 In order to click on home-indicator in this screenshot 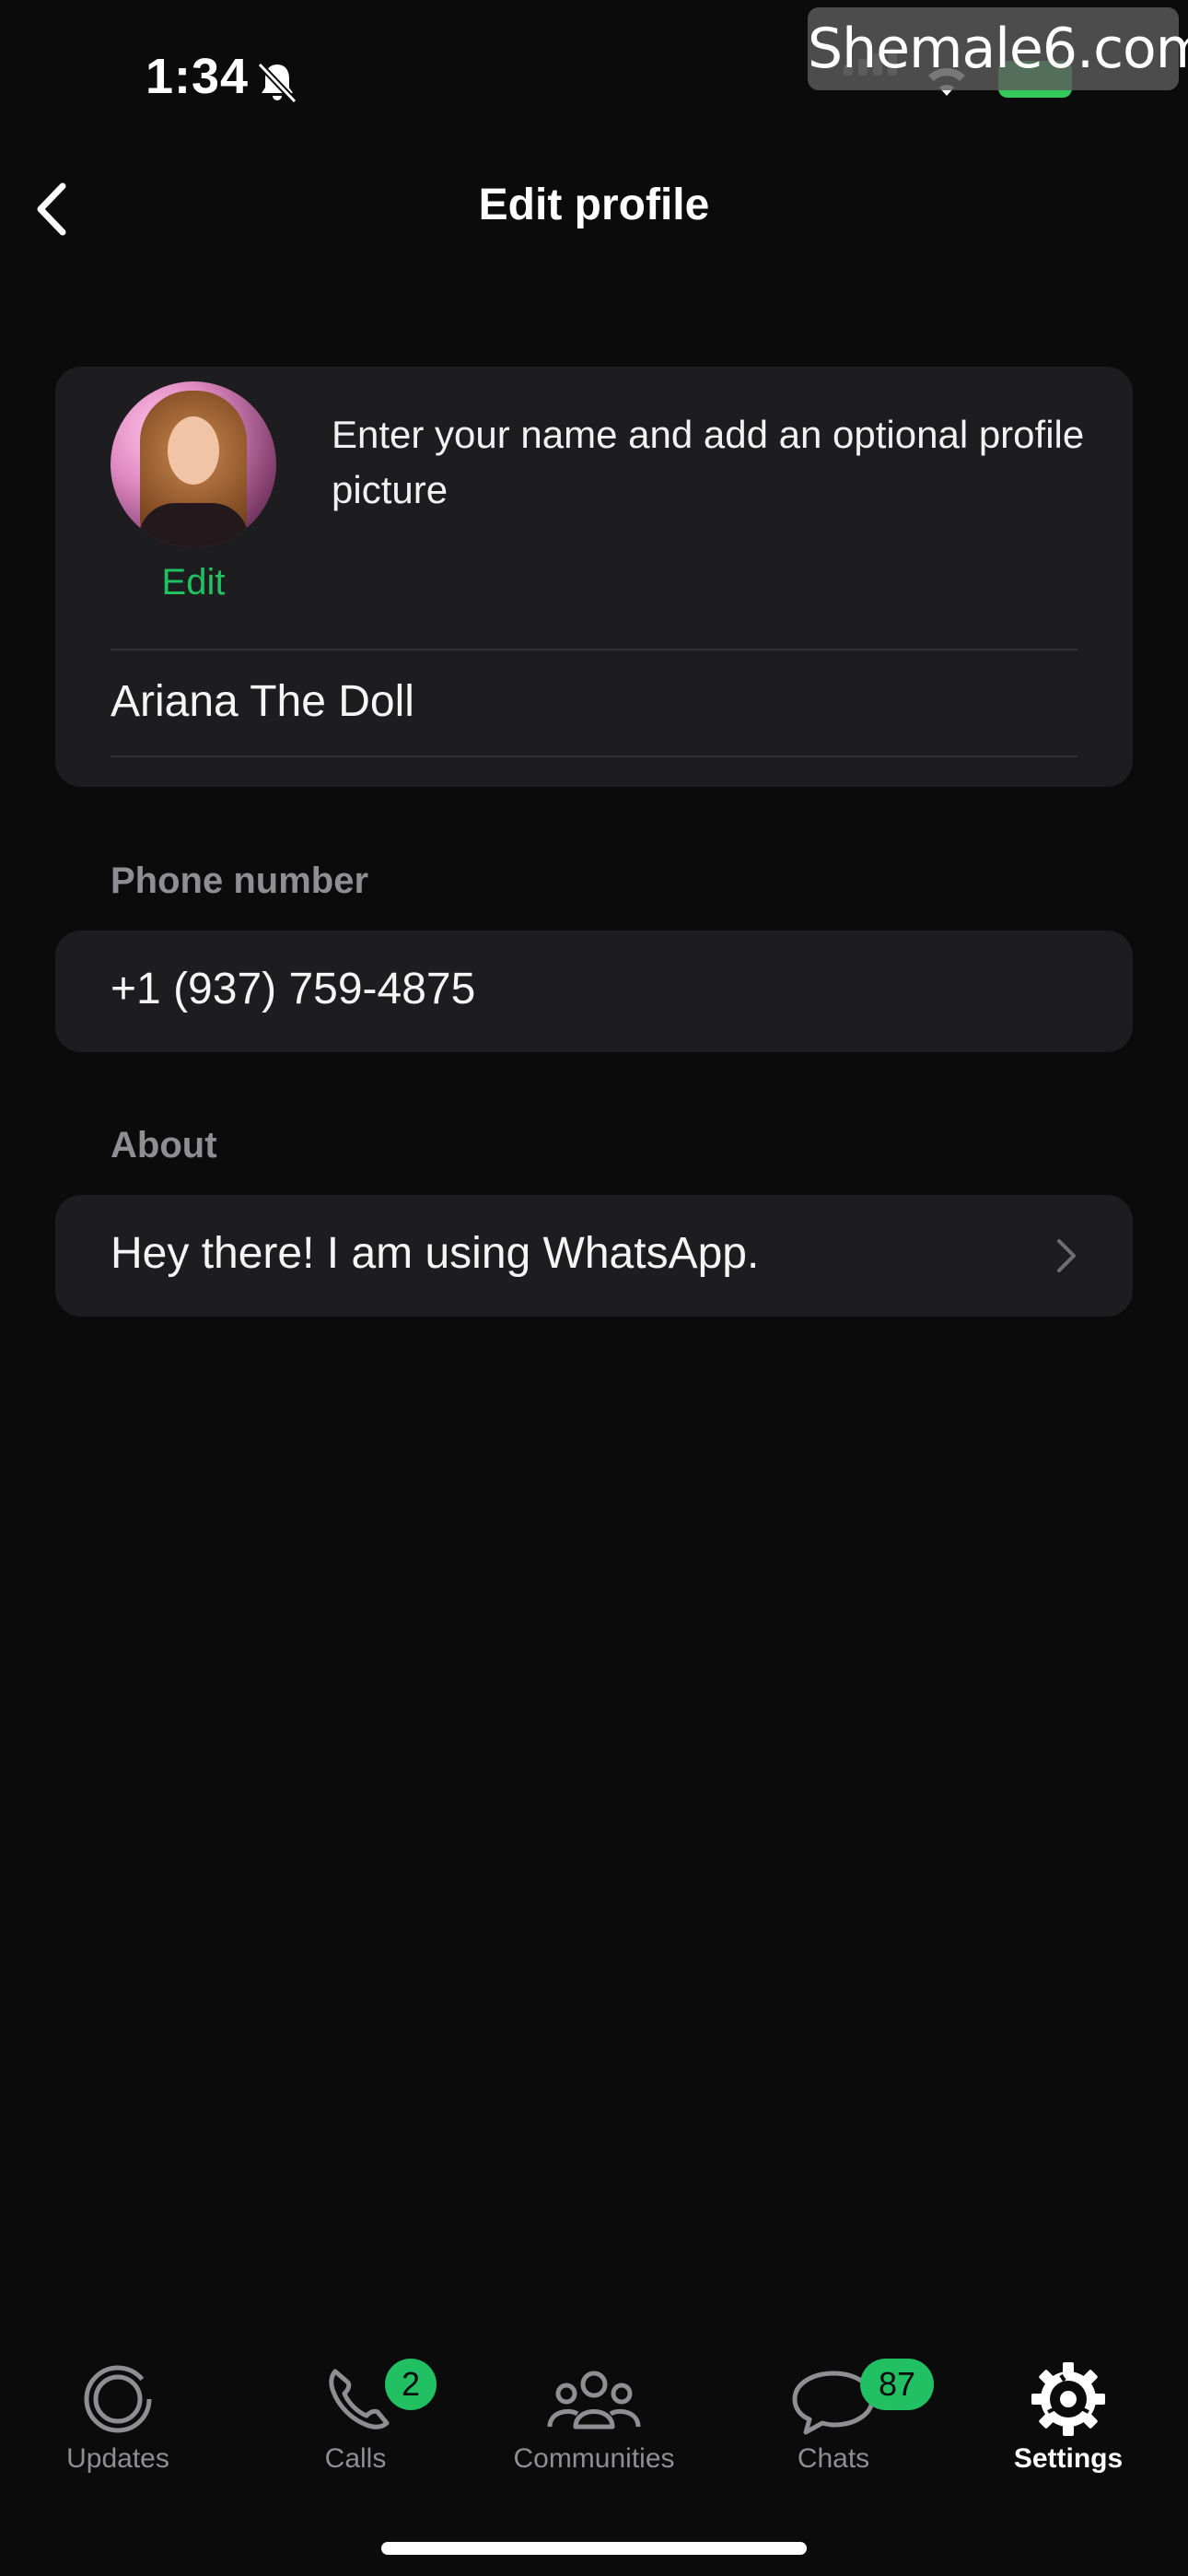, I will do `click(594, 2548)`.